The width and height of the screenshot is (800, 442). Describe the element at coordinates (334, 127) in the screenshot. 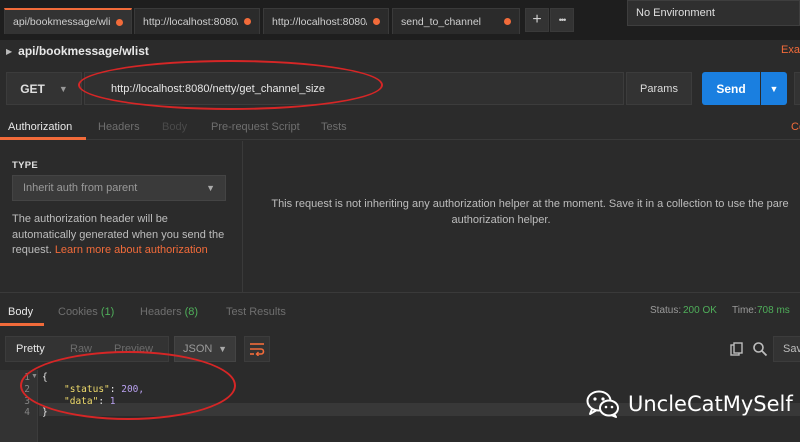

I see `tab-tests: Tests` at that location.